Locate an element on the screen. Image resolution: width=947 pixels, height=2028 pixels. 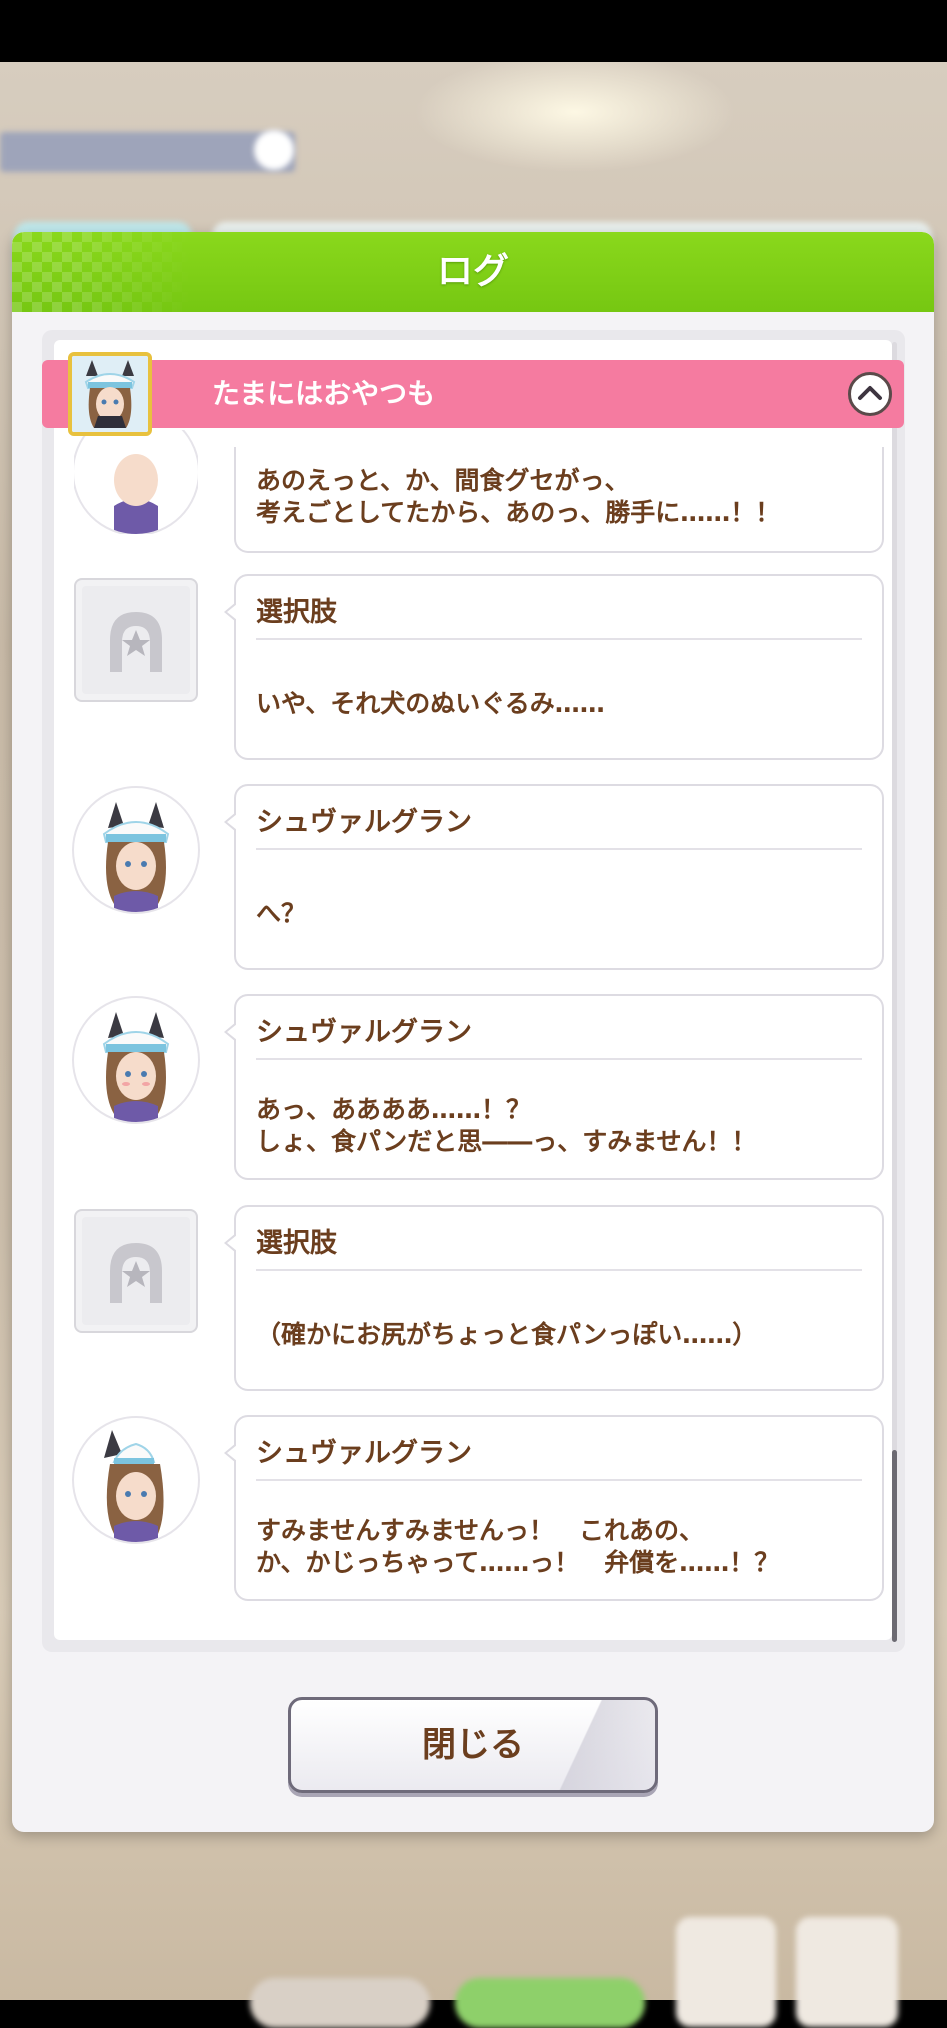
log-entry: あのえっと、か、間食グセがっ、 考えごとしてたから、あのっ、勝手に……！！ is located at coordinates (559, 500).